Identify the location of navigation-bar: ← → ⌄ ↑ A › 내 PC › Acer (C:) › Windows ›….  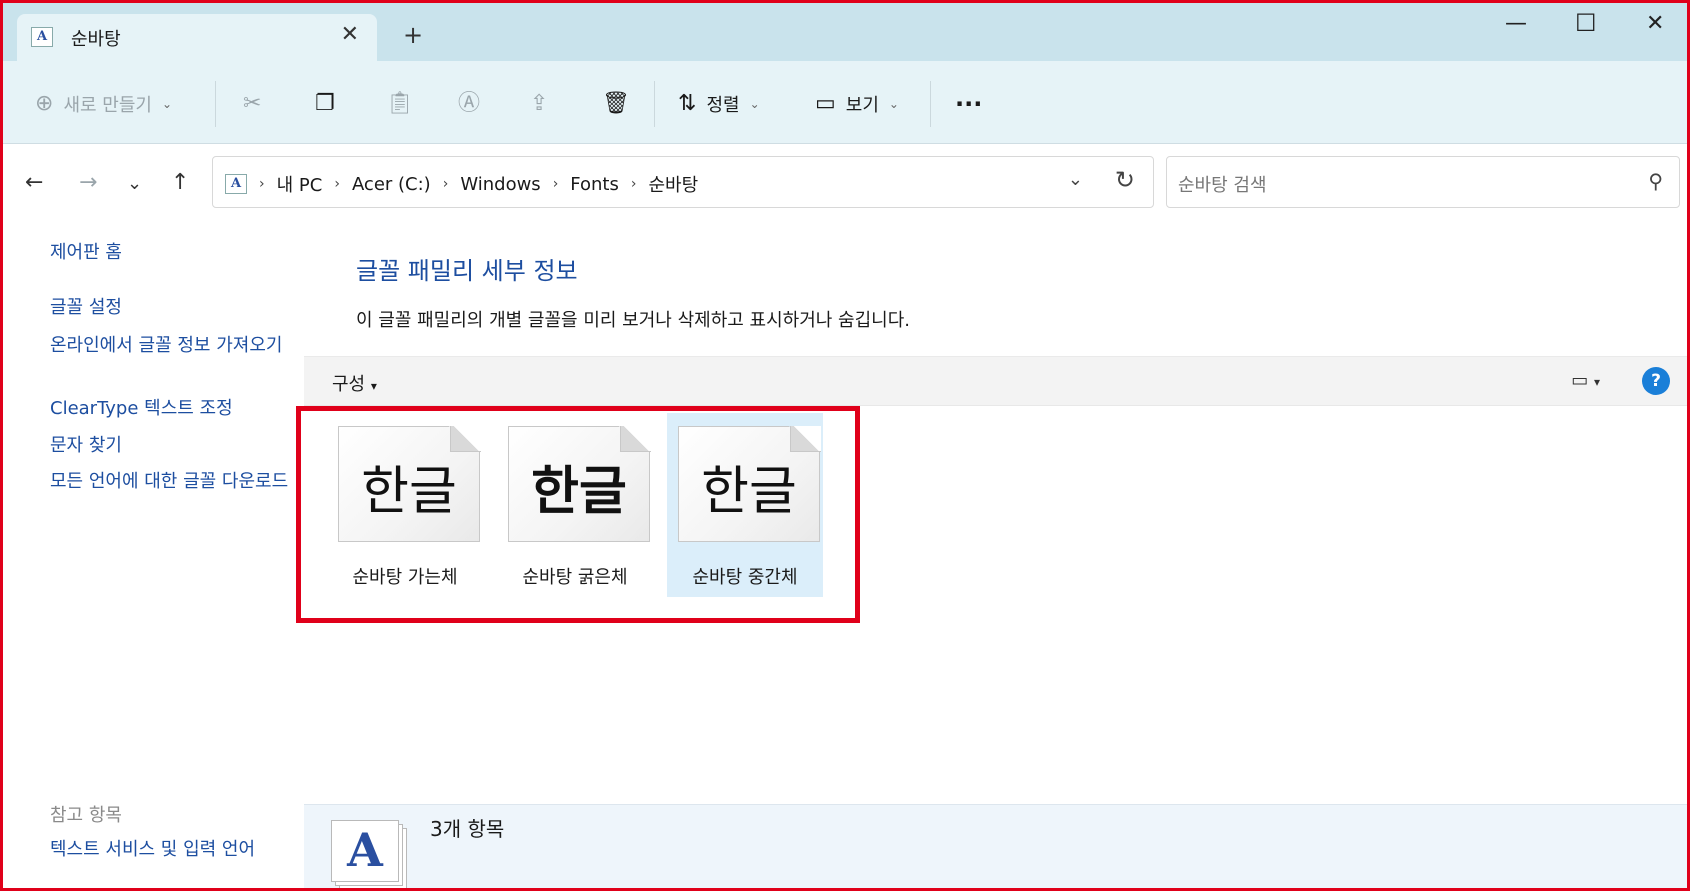
(845, 184).